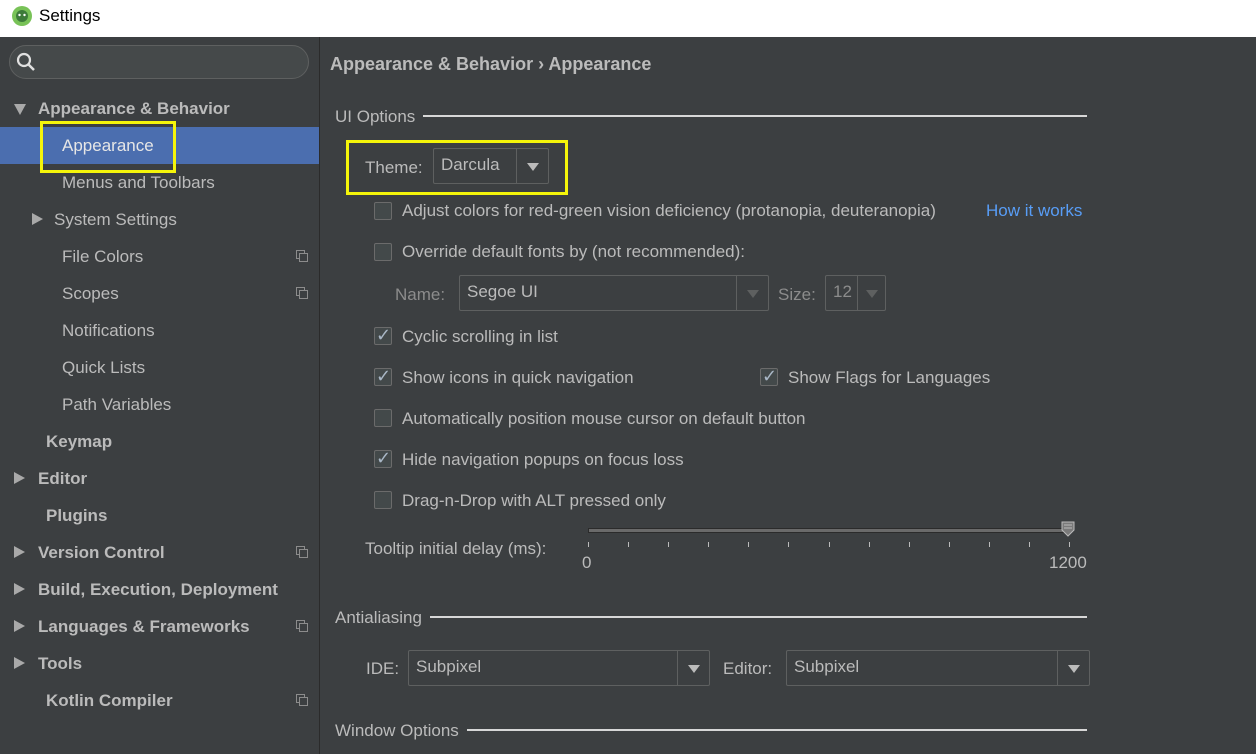 This screenshot has width=1256, height=754. Describe the element at coordinates (159, 330) in the screenshot. I see `sidebar-item-notifications: Notifications` at that location.